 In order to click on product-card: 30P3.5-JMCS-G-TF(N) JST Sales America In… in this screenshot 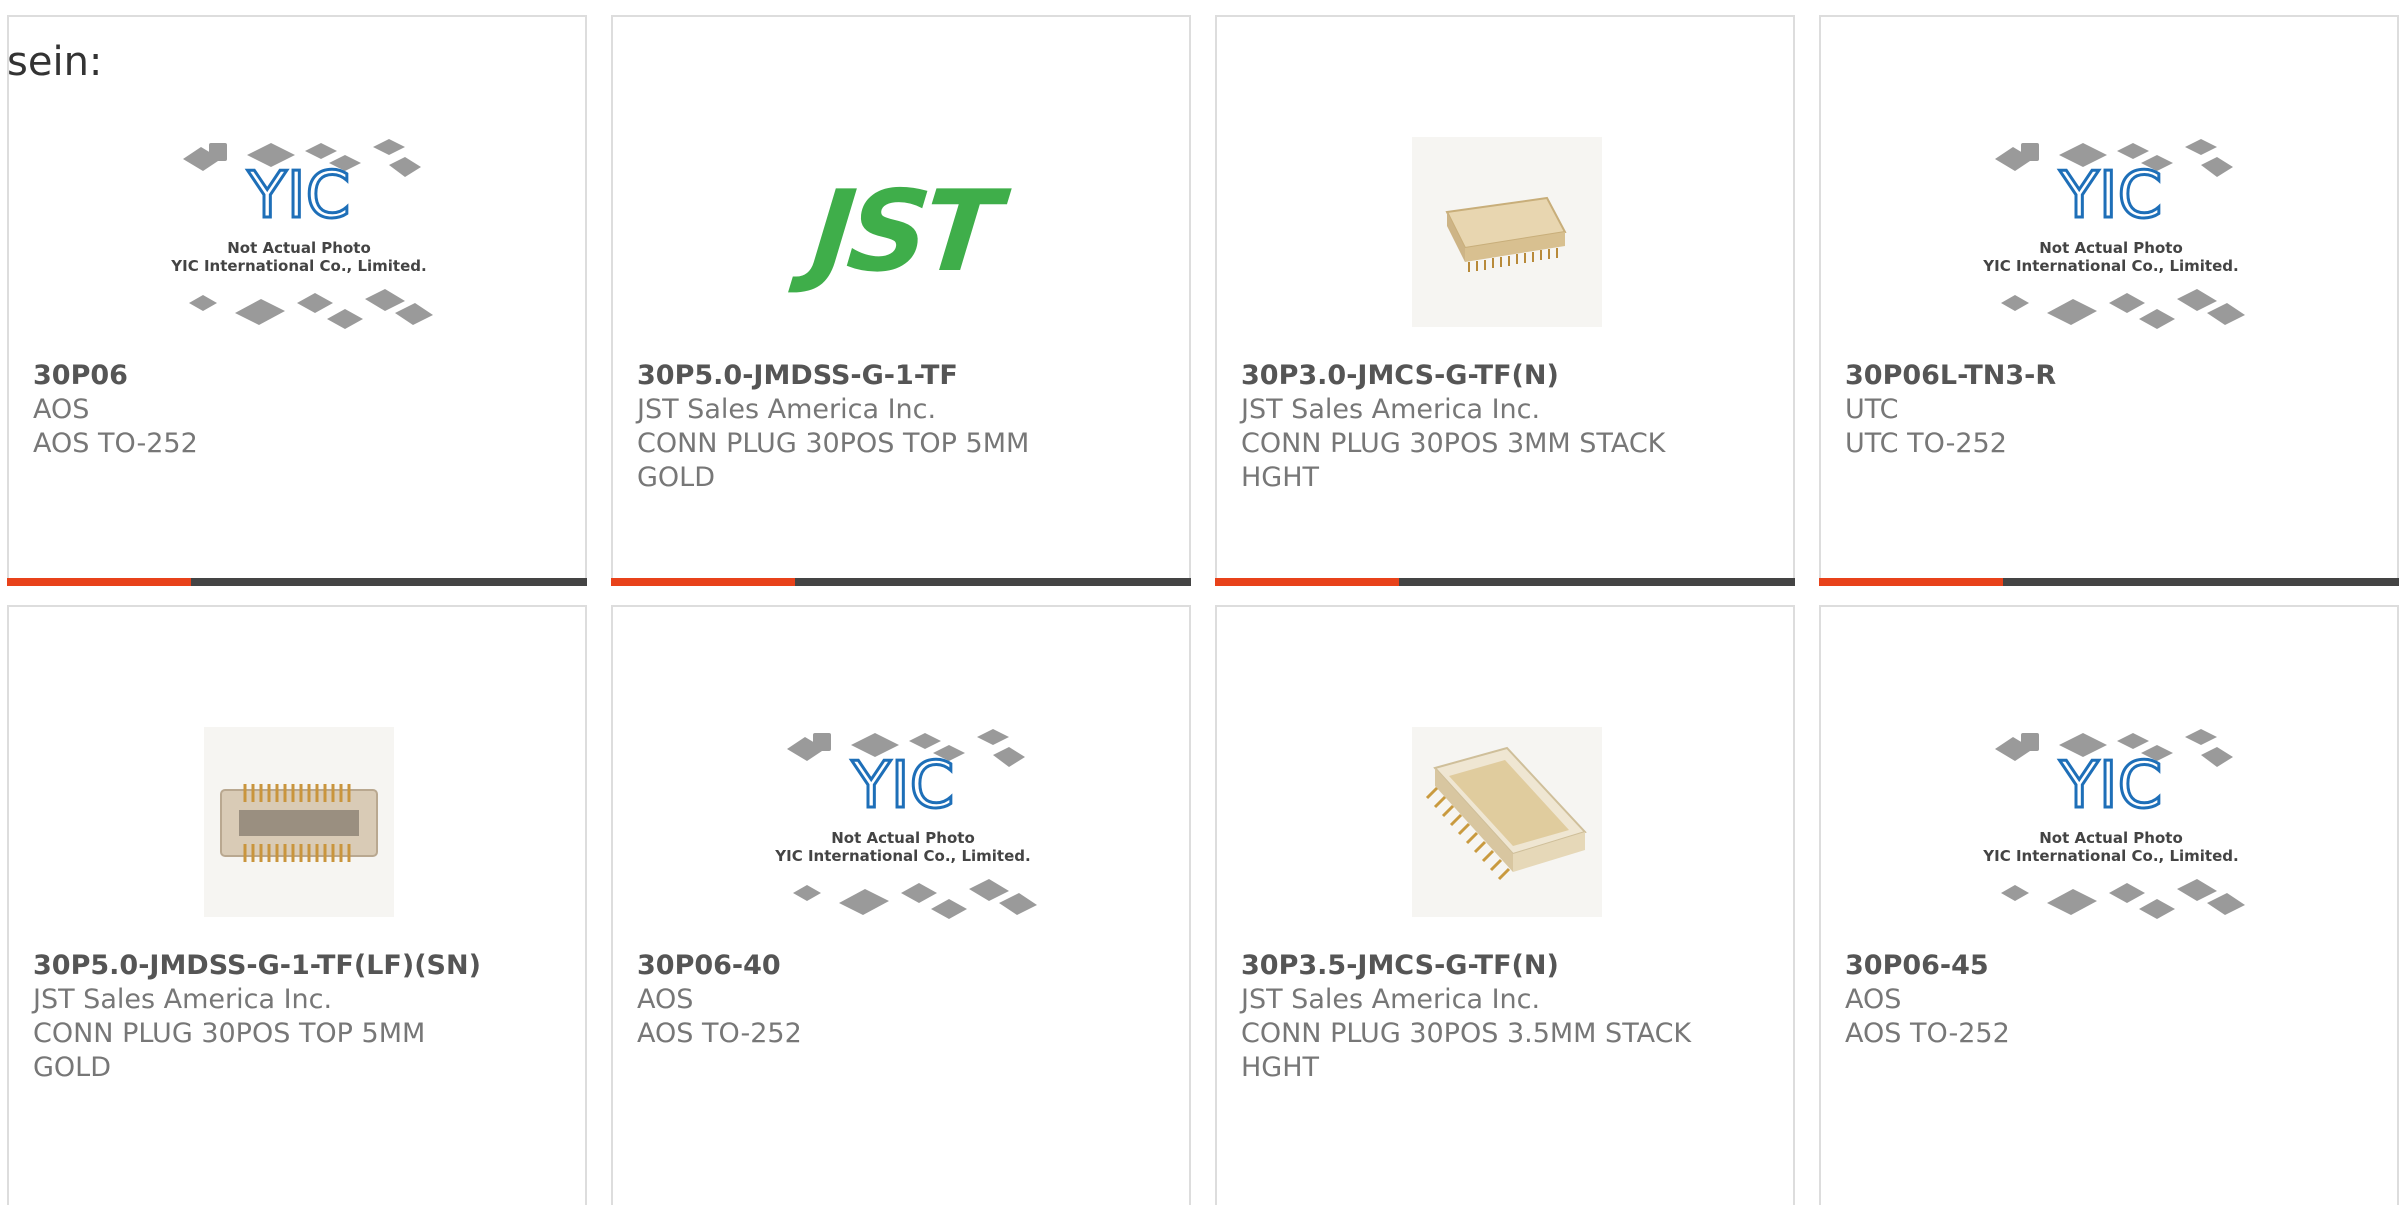, I will do `click(1505, 905)`.